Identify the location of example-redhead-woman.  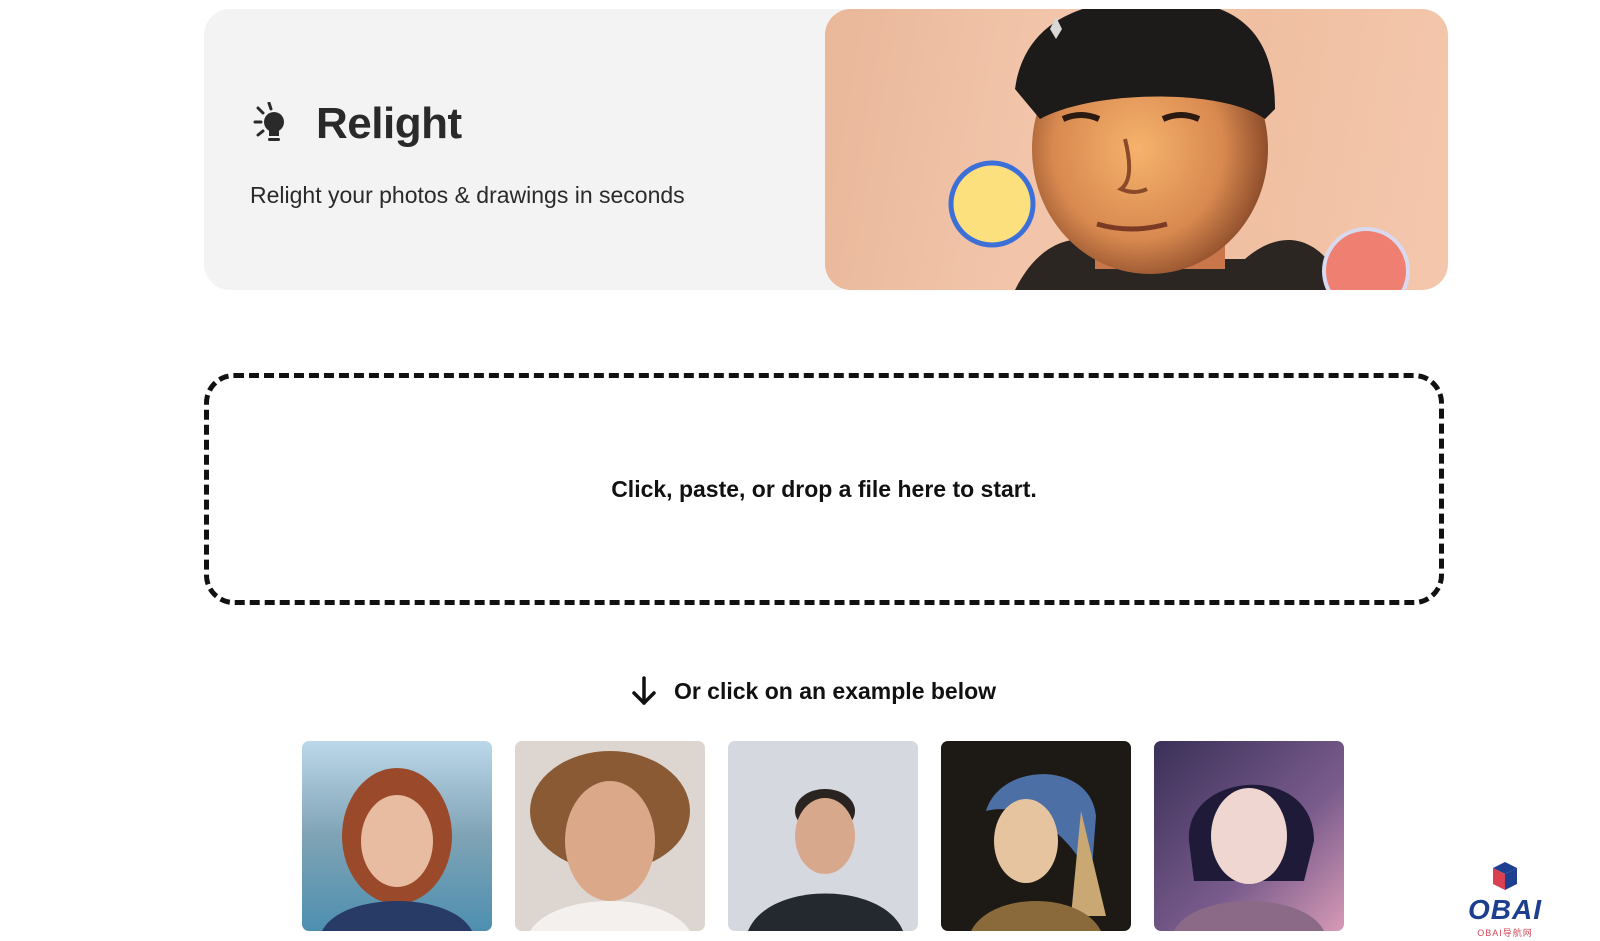
(397, 836).